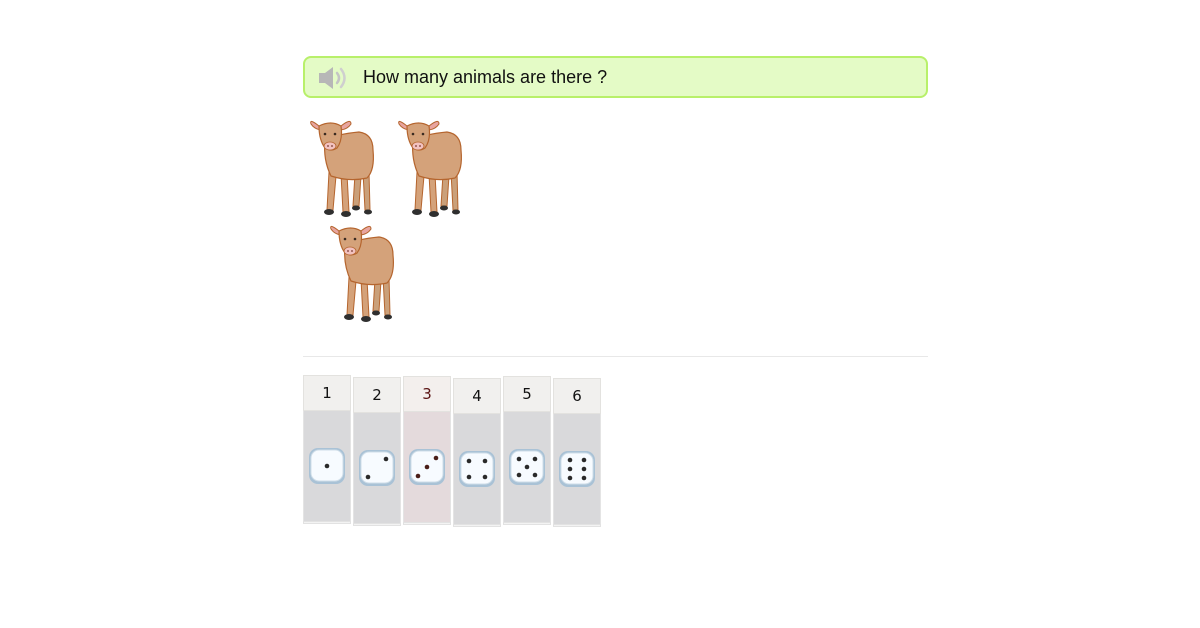 The height and width of the screenshot is (628, 1200). I want to click on answer-option-6: 6, so click(577, 452).